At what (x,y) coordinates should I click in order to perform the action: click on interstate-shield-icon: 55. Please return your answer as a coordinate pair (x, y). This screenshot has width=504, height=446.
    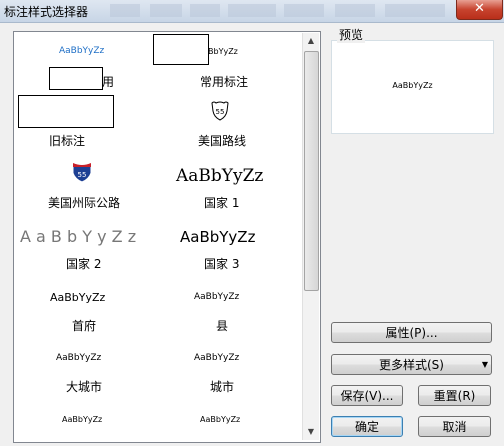
    Looking at the image, I should click on (82, 172).